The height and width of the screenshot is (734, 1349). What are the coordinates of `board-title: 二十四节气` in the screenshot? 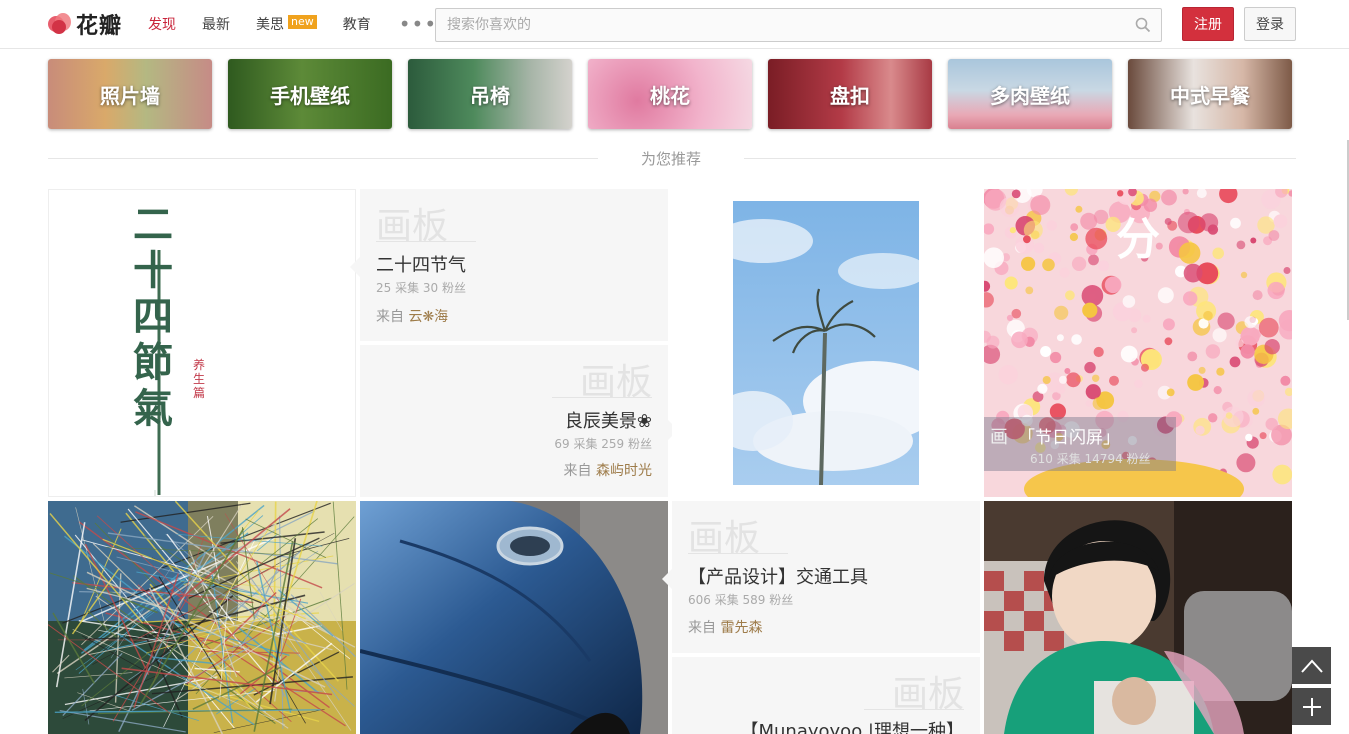 It's located at (421, 264).